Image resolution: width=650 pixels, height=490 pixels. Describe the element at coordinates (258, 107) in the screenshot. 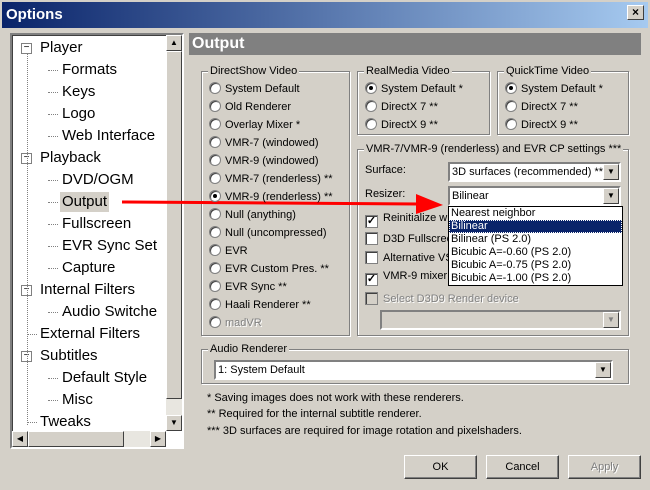

I see `radio-label: Old Renderer` at that location.